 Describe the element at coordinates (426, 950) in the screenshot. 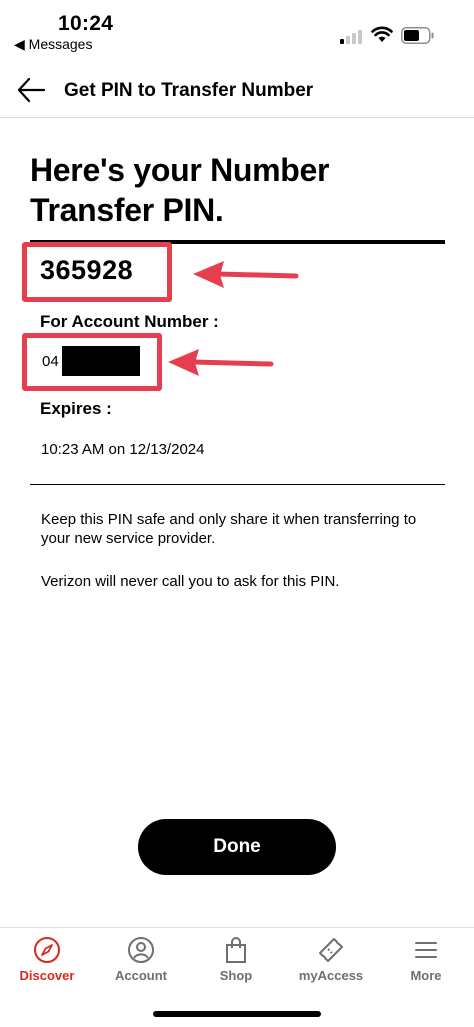

I see `menu-icon` at that location.